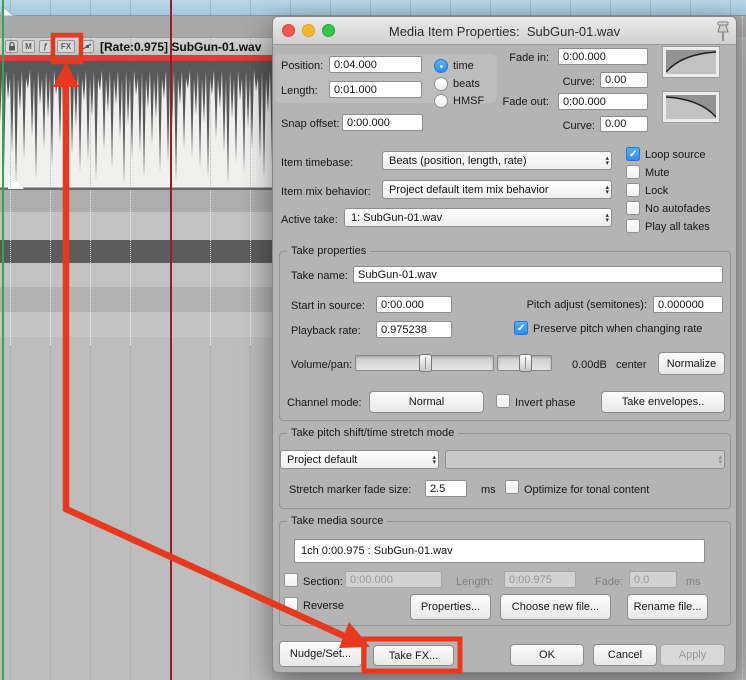 The image size is (746, 680). Describe the element at coordinates (633, 154) in the screenshot. I see `loop-source-checkbox` at that location.